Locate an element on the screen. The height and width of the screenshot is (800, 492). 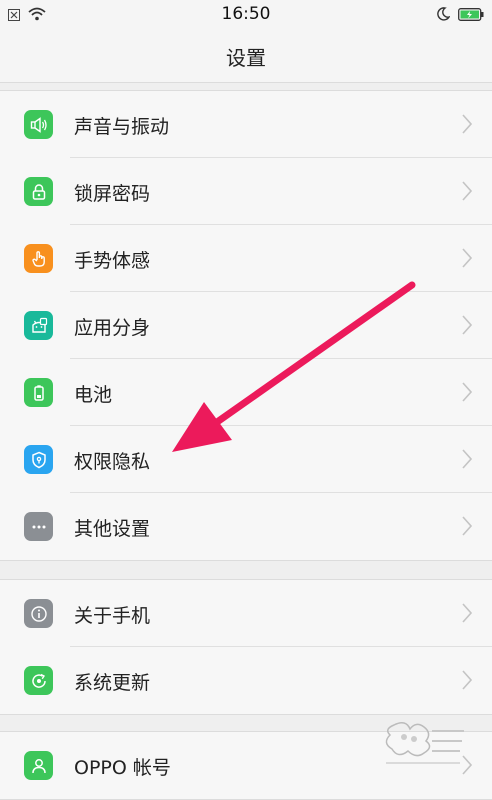
settings-item-update: 系统更新 is located at coordinates (246, 680).